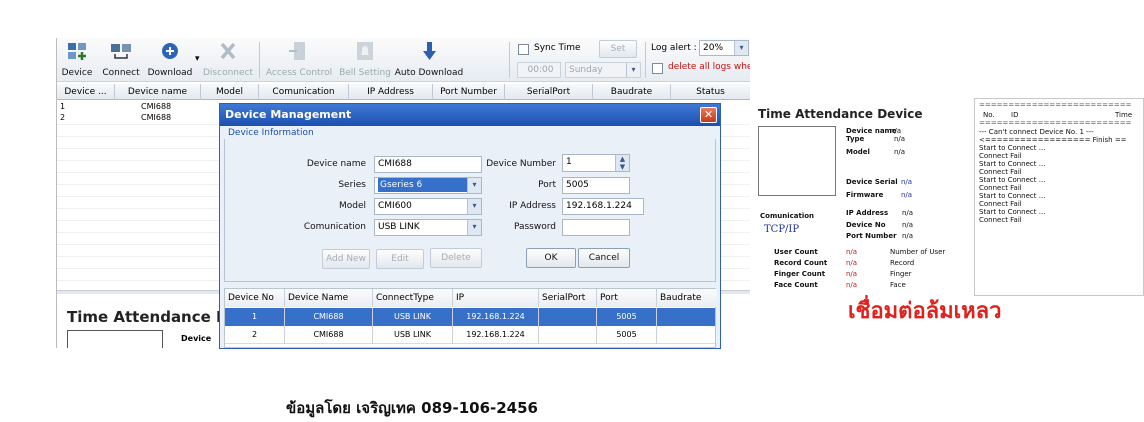  I want to click on column-header: Device Name, so click(329, 298).